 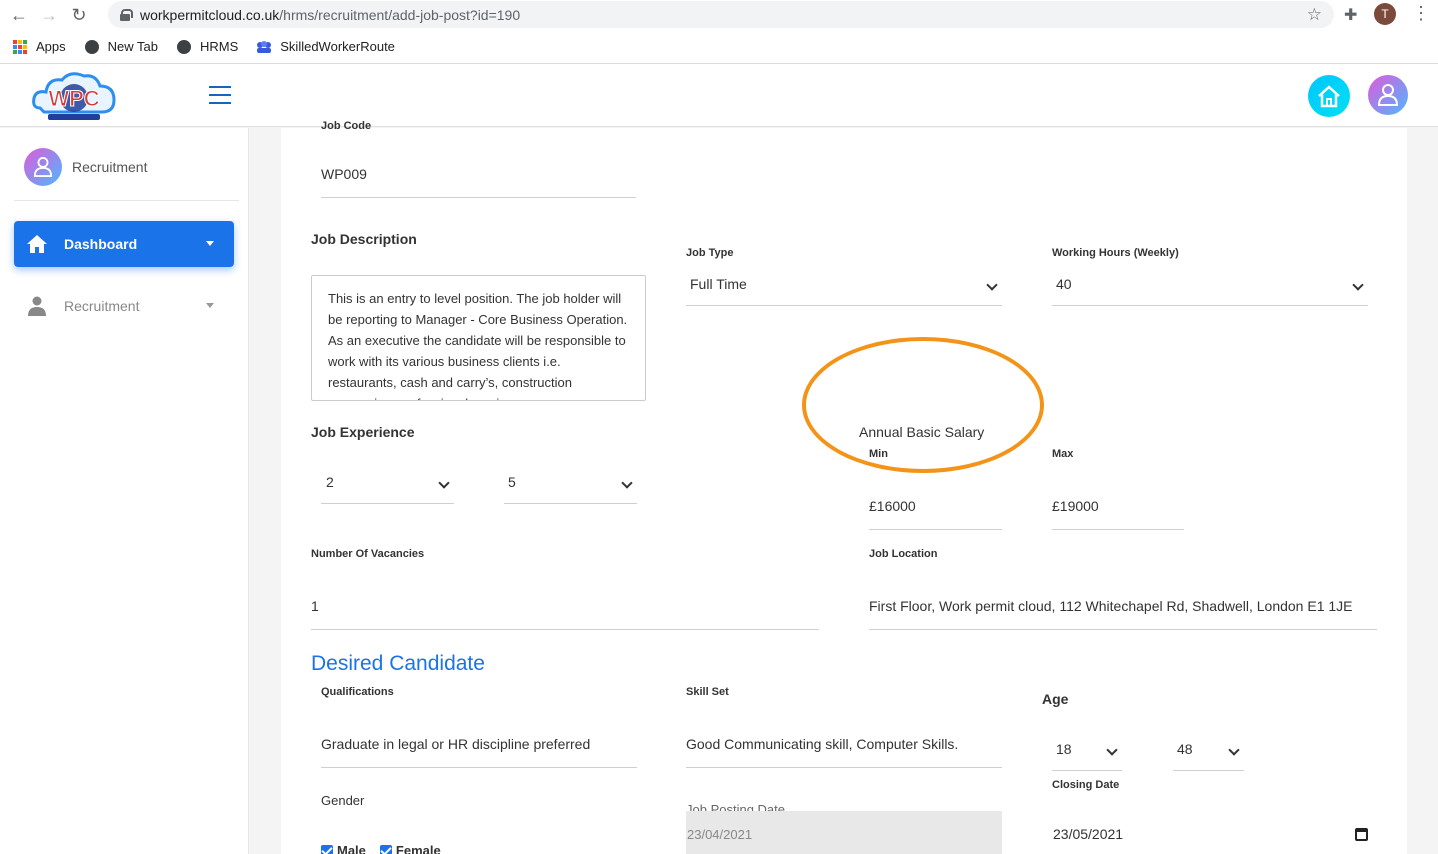 What do you see at coordinates (1055, 699) in the screenshot?
I see `age-label: Age` at bounding box center [1055, 699].